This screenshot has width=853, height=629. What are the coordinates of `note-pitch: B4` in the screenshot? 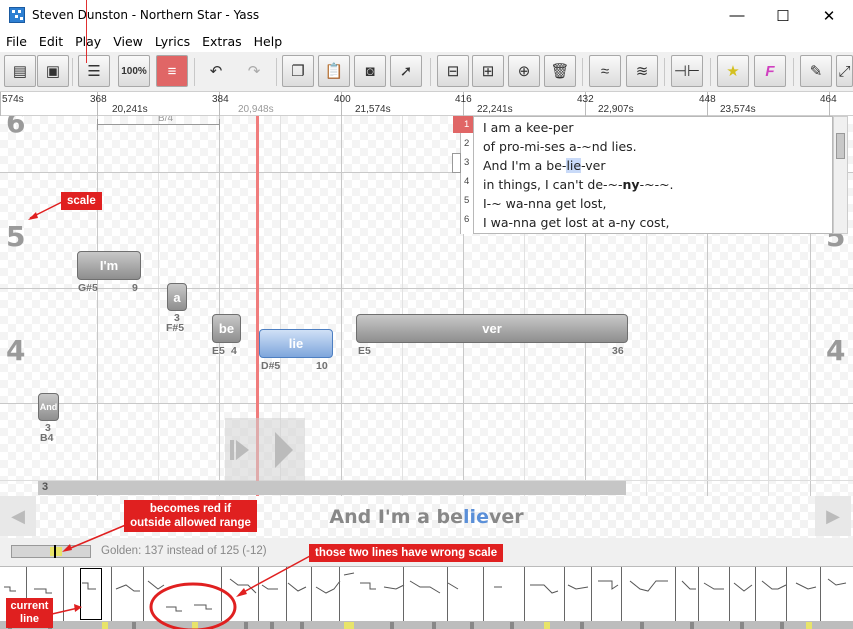 It's located at (47, 438).